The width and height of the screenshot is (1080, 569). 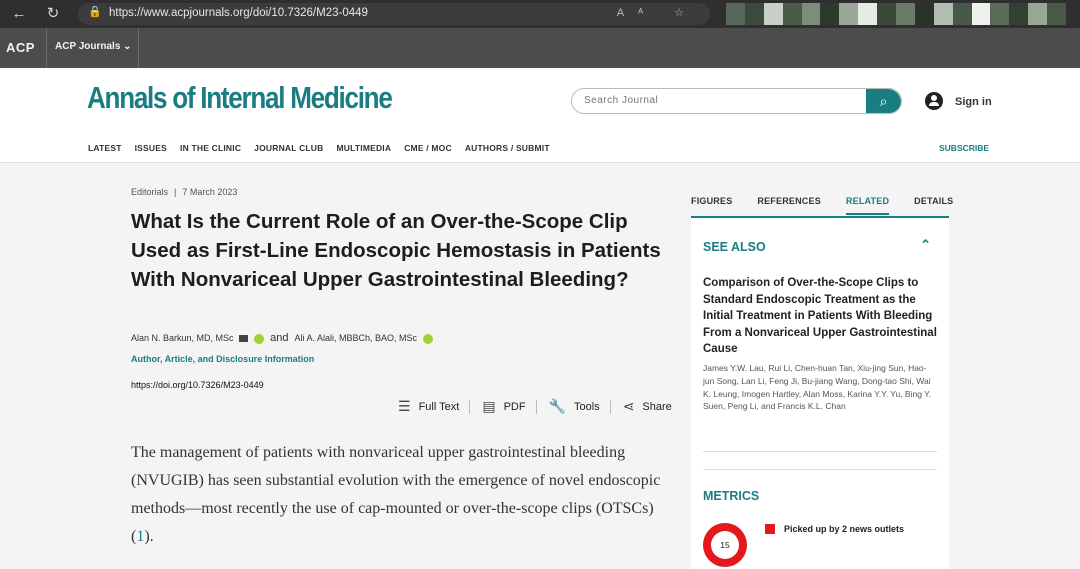 What do you see at coordinates (540, 406) in the screenshot?
I see `article-tools: ☰ Full Text ▤ PDF 🔧 Tools ⋖ Share` at bounding box center [540, 406].